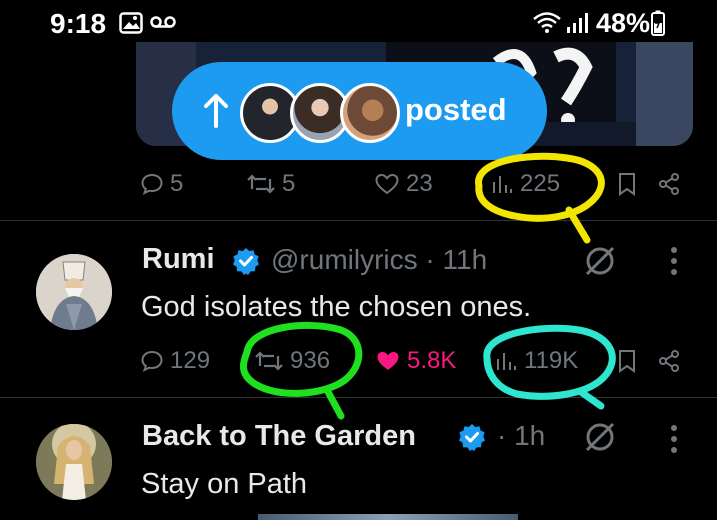 The height and width of the screenshot is (520, 717). What do you see at coordinates (547, 24) in the screenshot?
I see `wifi-icon` at bounding box center [547, 24].